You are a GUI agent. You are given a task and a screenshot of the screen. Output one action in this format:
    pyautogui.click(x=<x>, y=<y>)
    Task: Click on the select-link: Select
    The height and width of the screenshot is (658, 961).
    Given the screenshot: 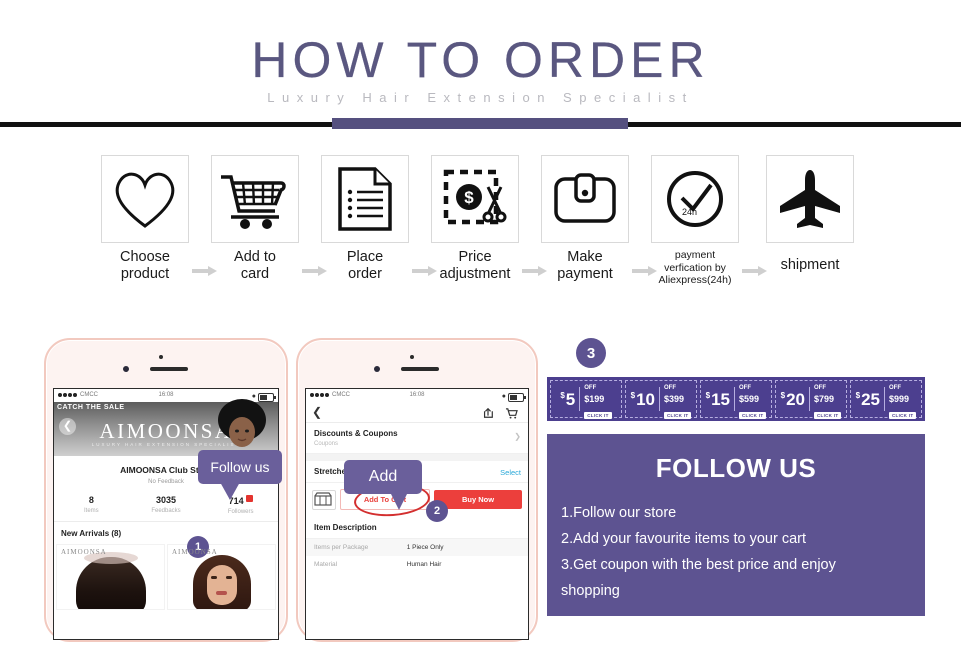 What is the action you would take?
    pyautogui.click(x=510, y=472)
    